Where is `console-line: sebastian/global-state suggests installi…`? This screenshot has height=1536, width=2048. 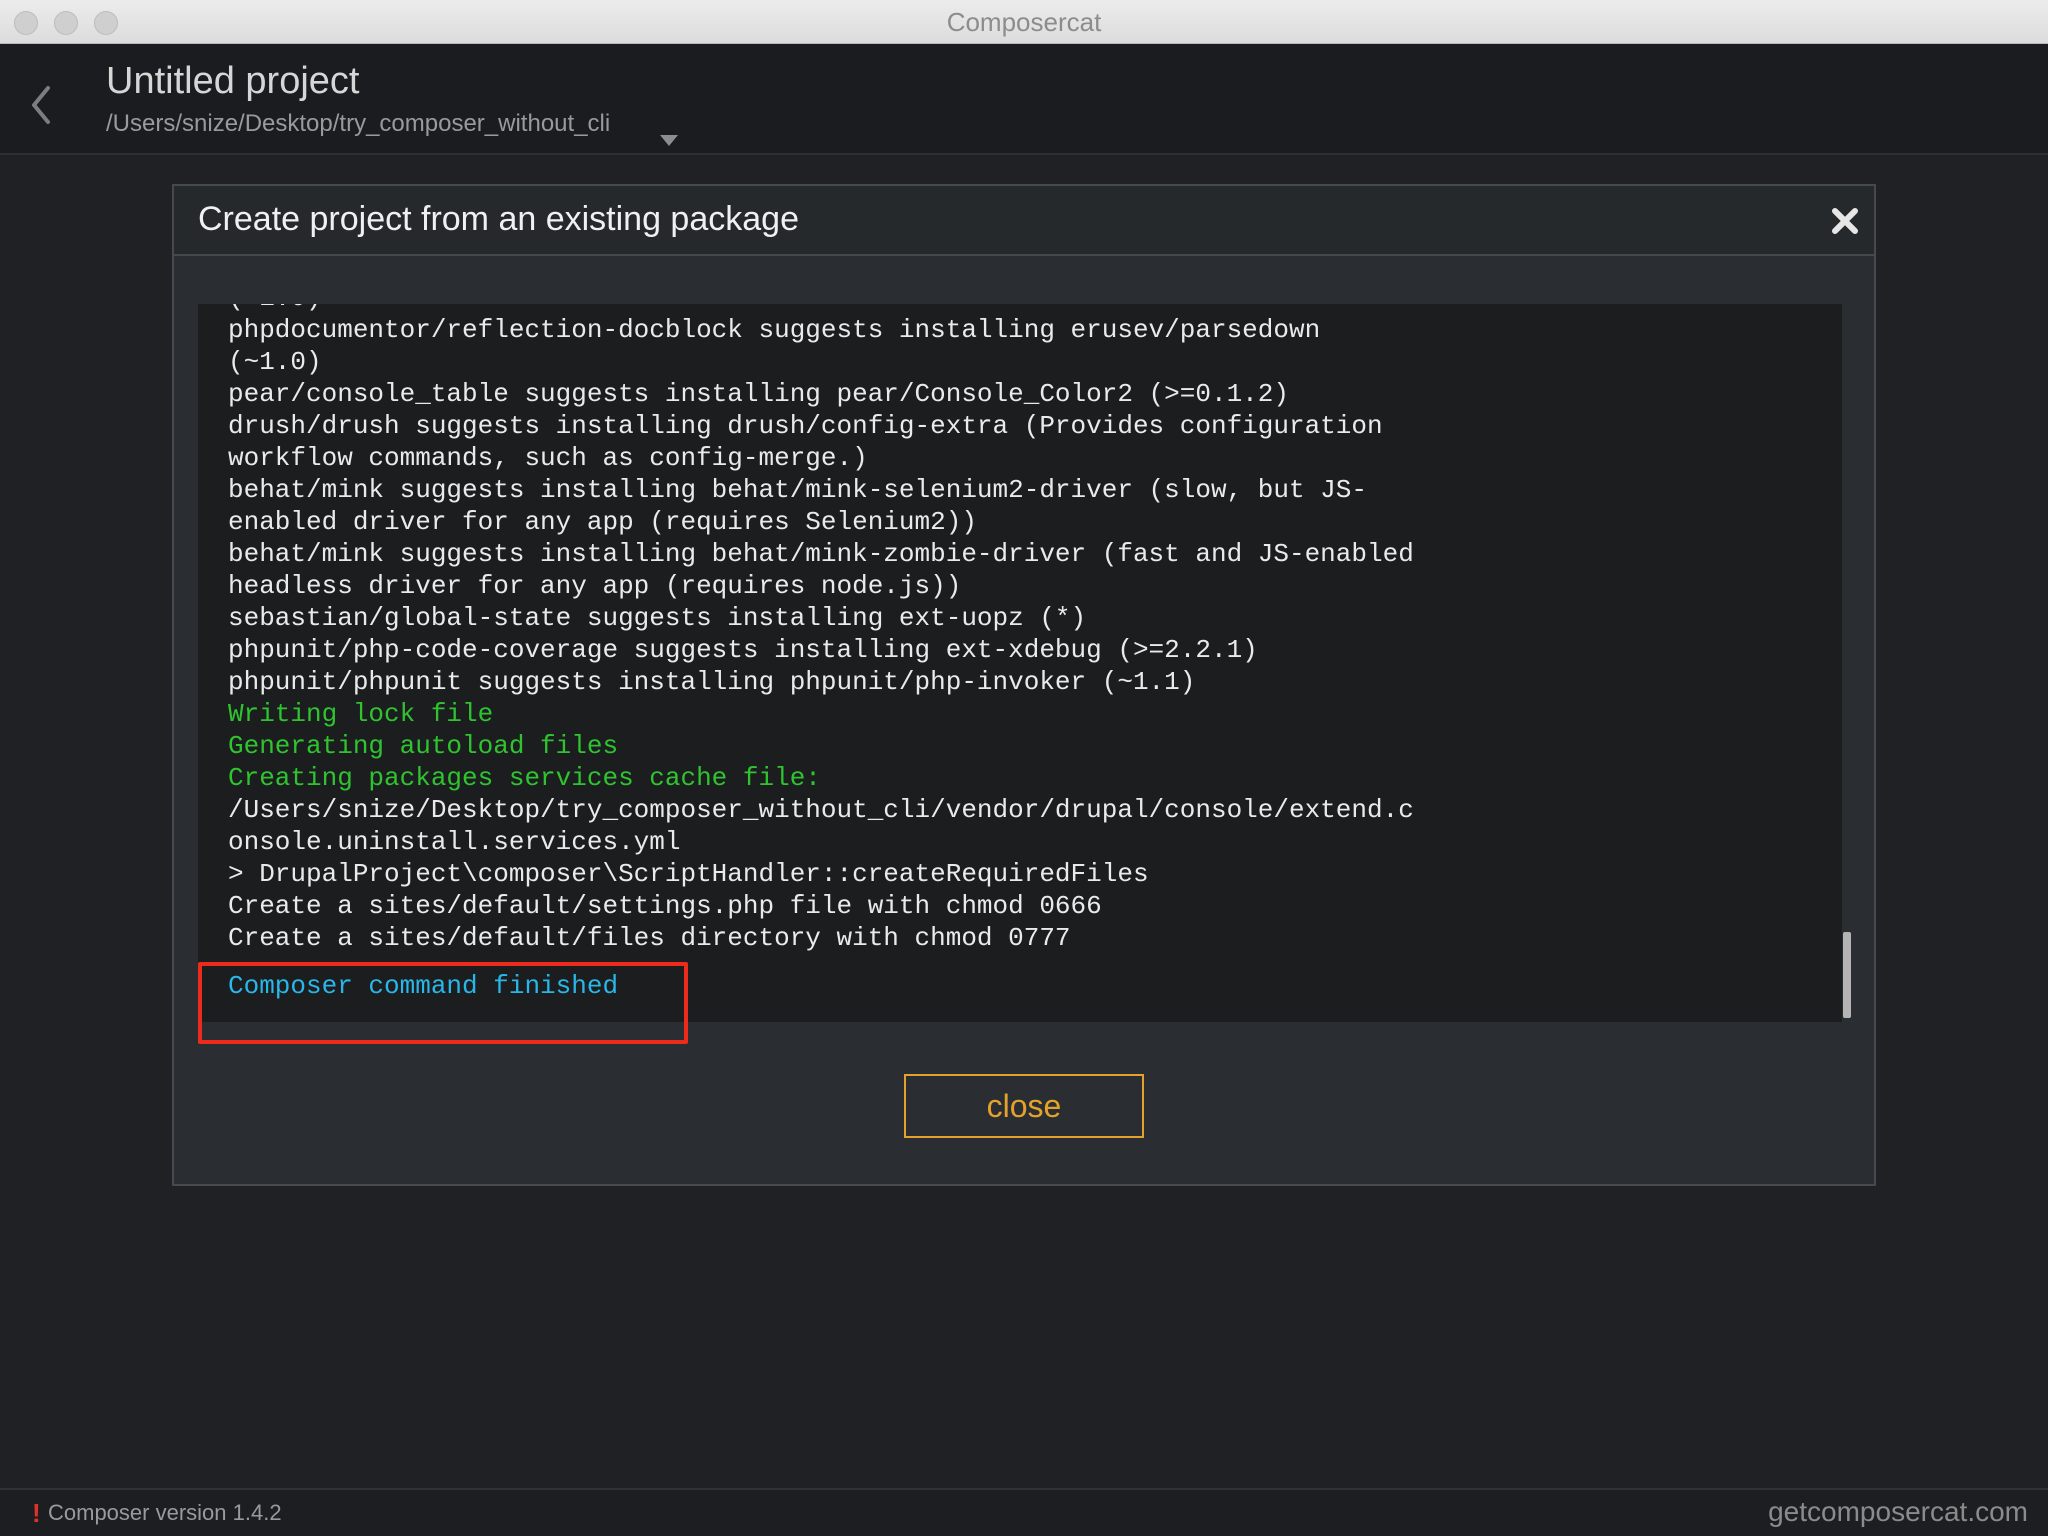
console-line: sebastian/global-state suggests installi… is located at coordinates (657, 618).